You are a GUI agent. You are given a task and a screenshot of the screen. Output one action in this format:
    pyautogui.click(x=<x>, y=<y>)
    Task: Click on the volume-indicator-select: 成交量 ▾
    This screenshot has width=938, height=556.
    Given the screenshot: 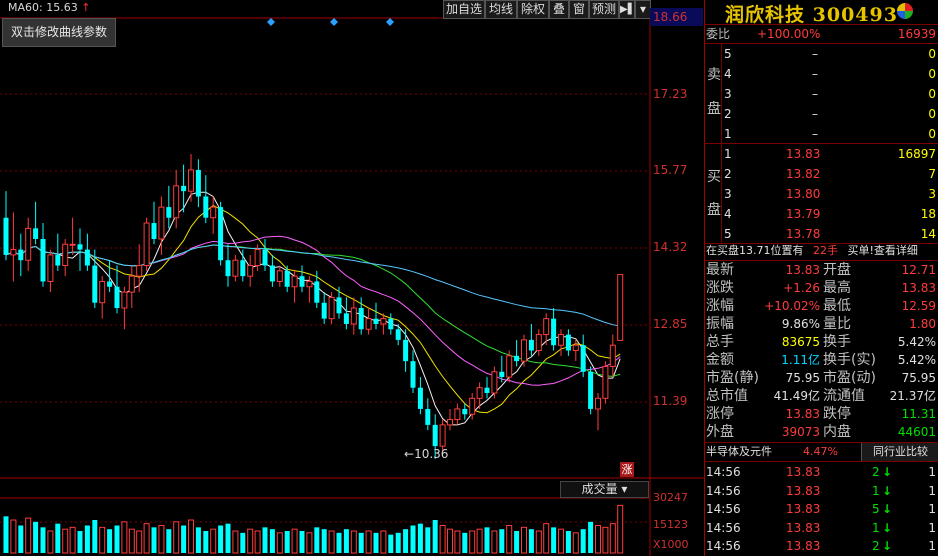 What is the action you would take?
    pyautogui.click(x=604, y=489)
    